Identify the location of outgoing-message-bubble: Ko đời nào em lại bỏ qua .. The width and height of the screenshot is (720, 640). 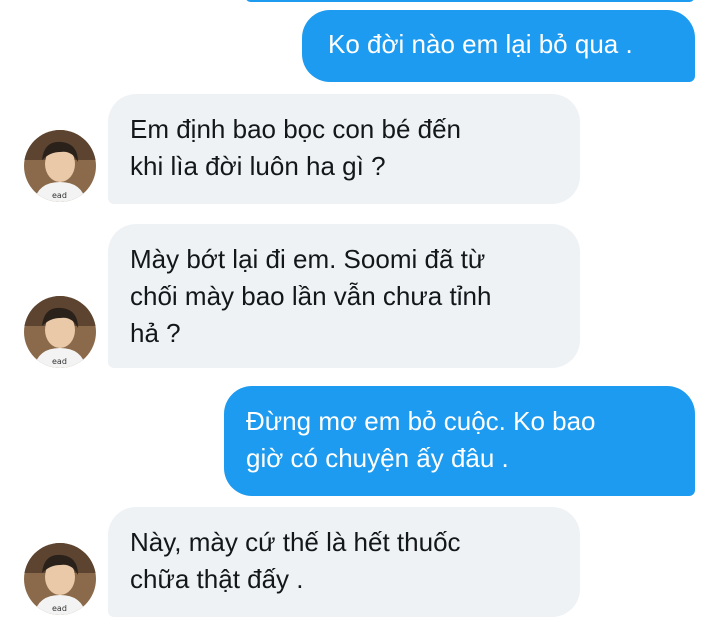
(498, 46).